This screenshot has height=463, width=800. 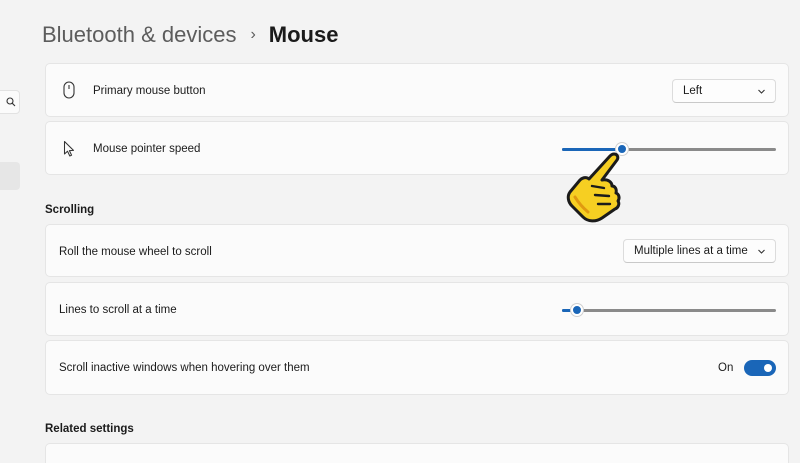 I want to click on search-icon, so click(x=11, y=102).